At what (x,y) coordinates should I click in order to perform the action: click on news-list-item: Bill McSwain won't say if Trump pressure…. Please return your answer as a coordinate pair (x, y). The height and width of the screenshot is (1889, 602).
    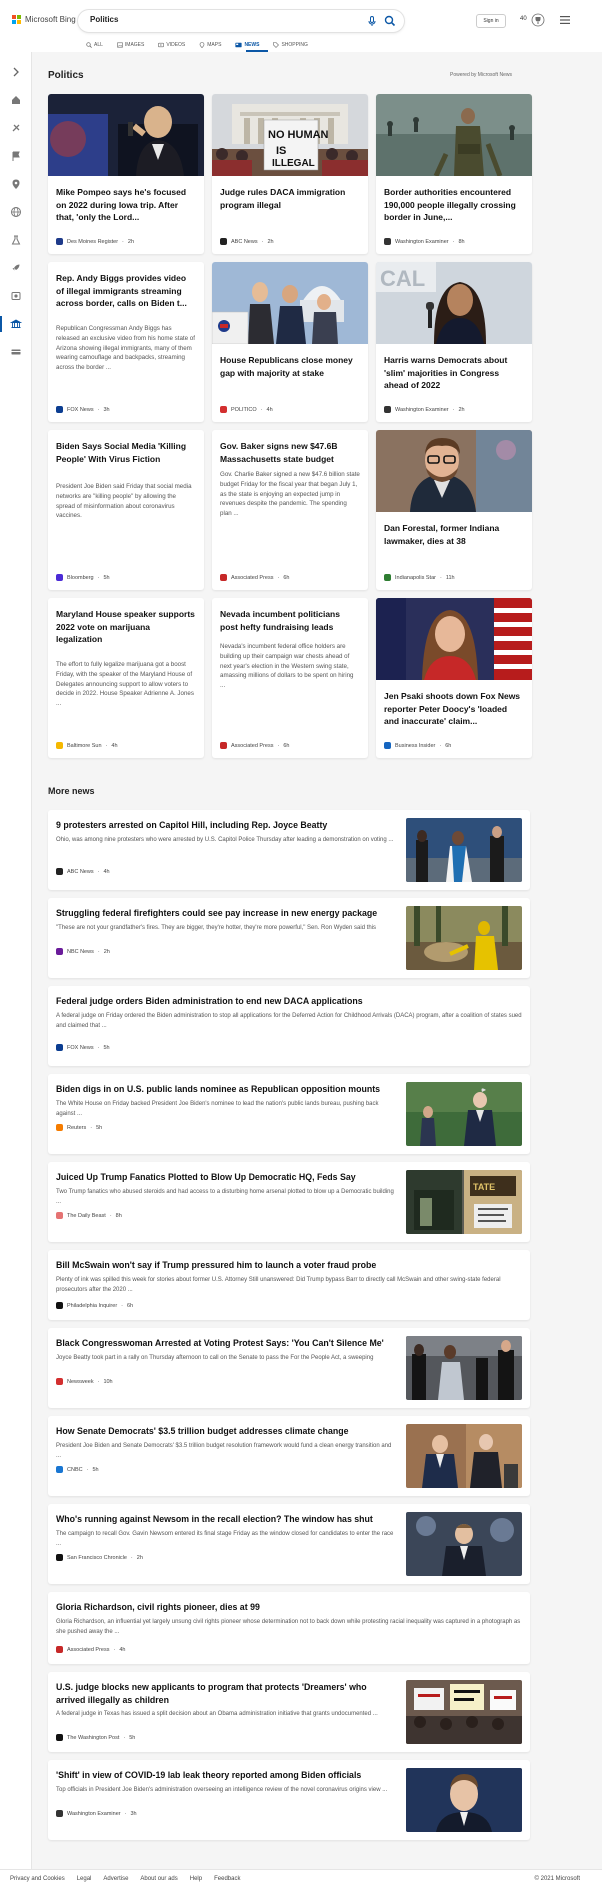
    Looking at the image, I should click on (289, 1285).